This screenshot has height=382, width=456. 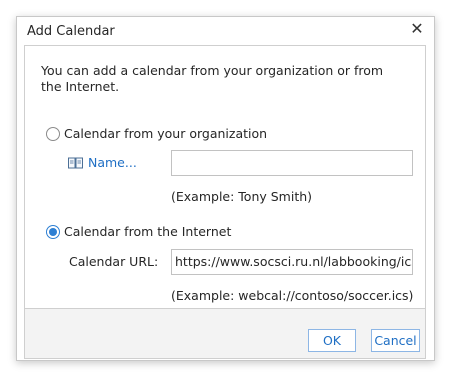 I want to click on option-organization: Calendar from your organization, so click(x=156, y=133).